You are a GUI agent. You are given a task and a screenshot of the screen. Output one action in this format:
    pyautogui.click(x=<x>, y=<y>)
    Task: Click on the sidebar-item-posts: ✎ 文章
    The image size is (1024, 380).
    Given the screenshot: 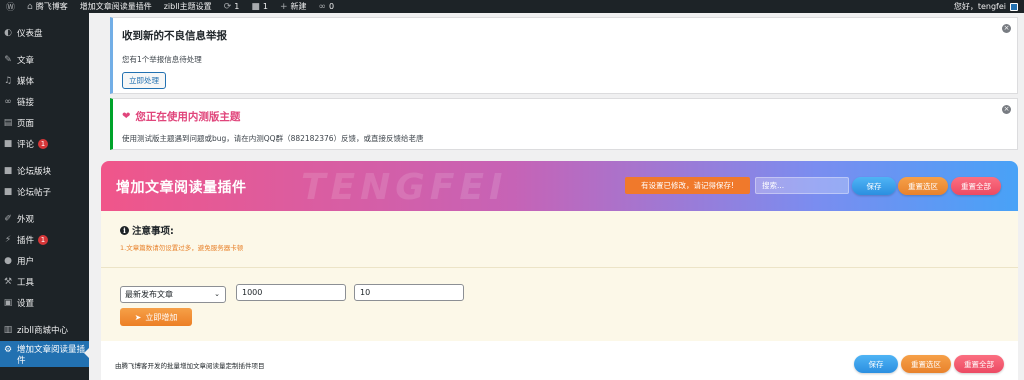 What is the action you would take?
    pyautogui.click(x=44, y=60)
    